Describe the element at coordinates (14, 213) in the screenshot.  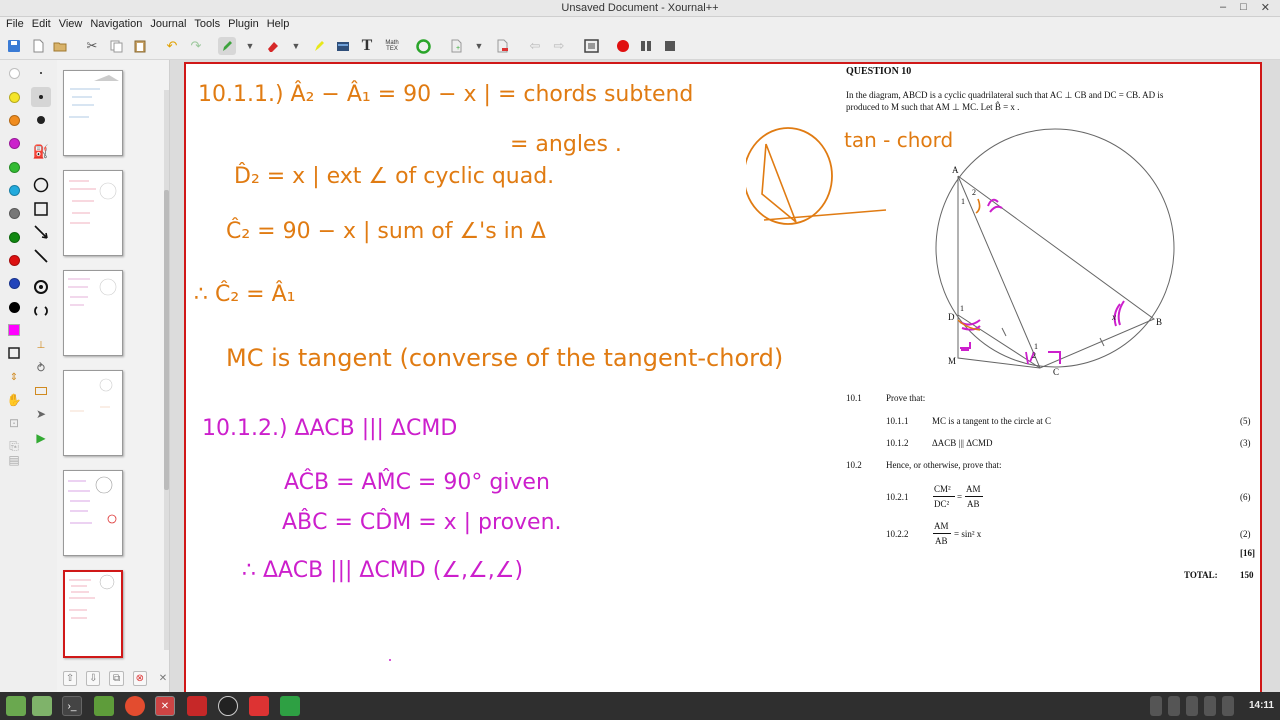
I see `color-gray` at that location.